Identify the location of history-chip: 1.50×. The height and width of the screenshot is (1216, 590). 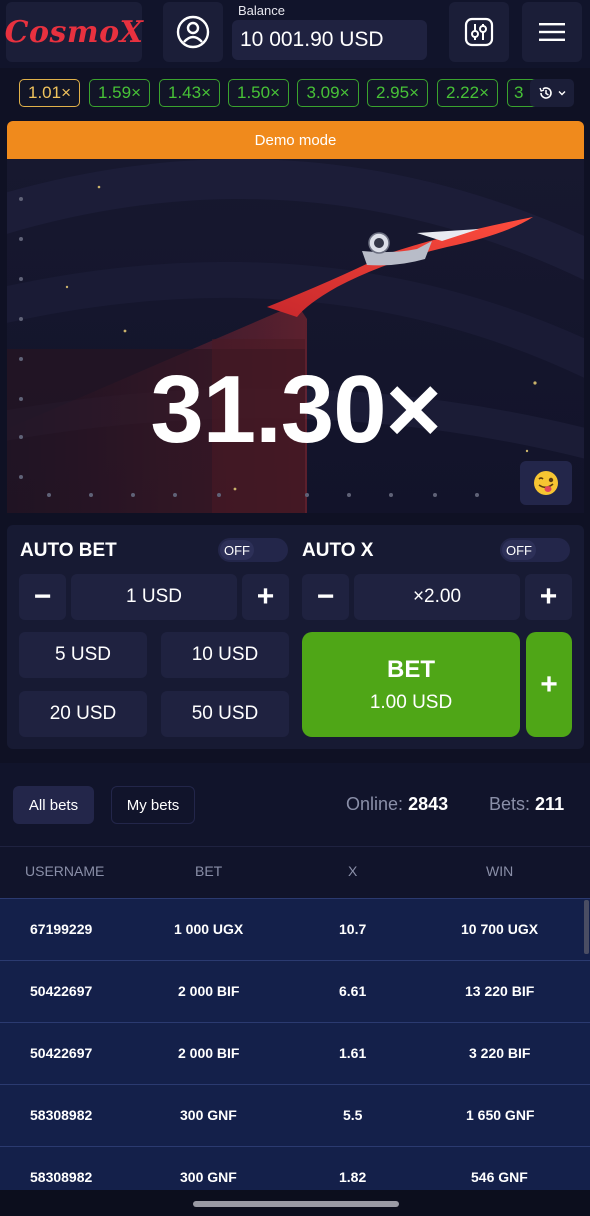
(258, 93).